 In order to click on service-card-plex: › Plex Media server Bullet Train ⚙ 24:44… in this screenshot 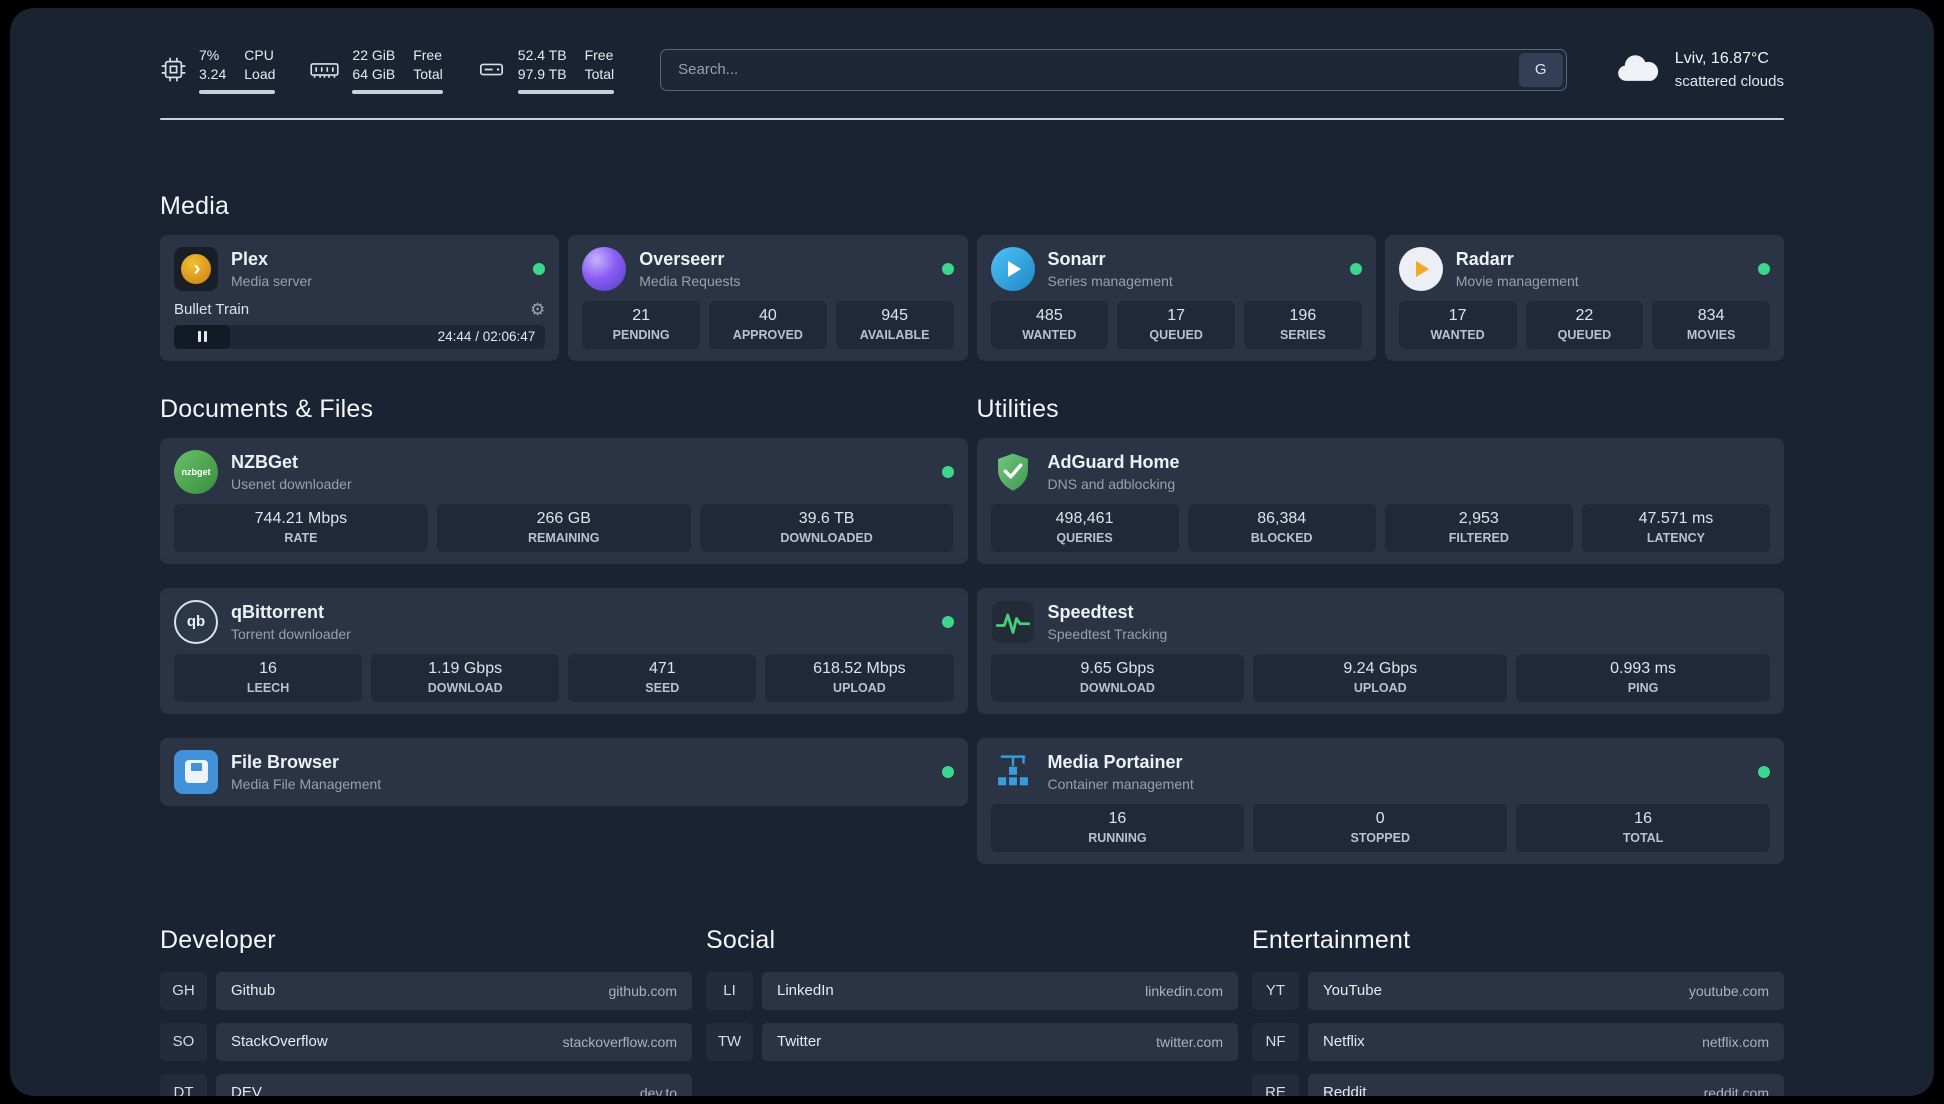, I will do `click(360, 297)`.